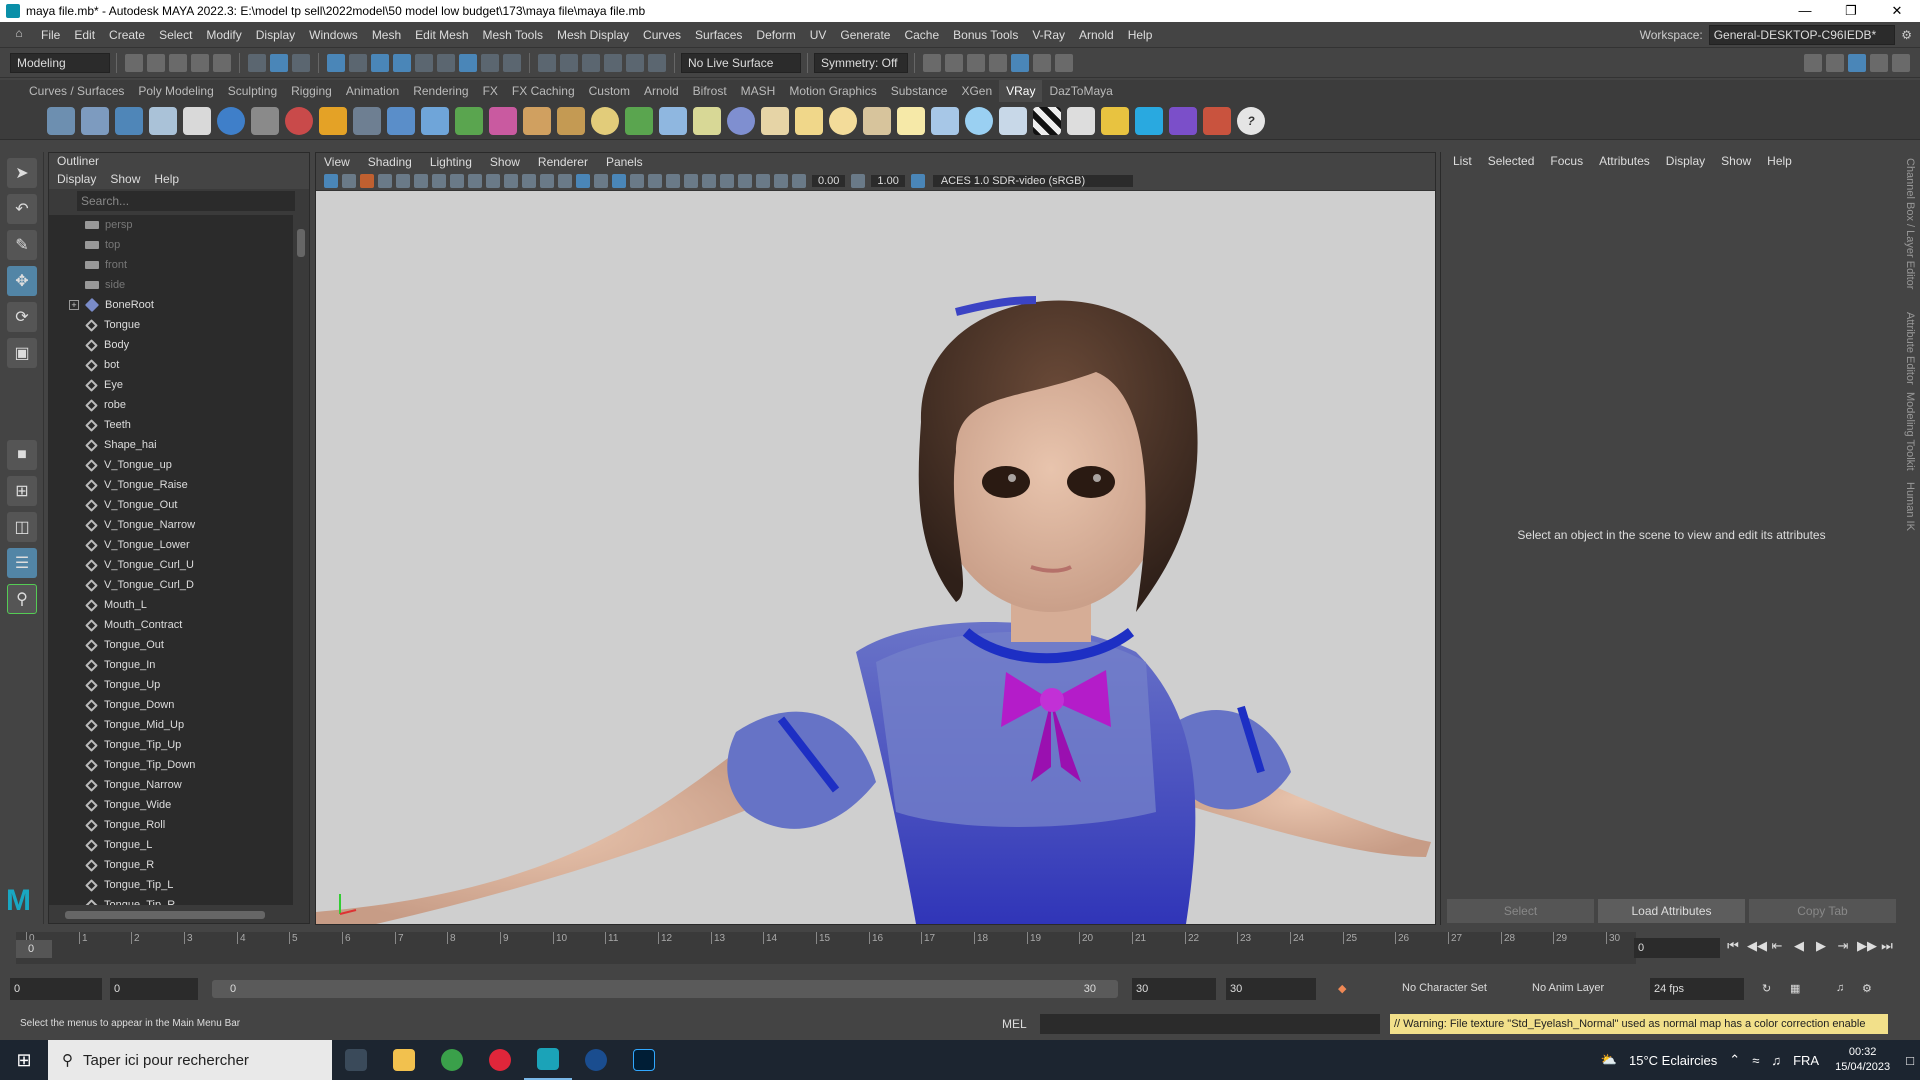 This screenshot has width=1920, height=1080. Describe the element at coordinates (171, 465) in the screenshot. I see `outliner-item: V_Tongue_up` at that location.